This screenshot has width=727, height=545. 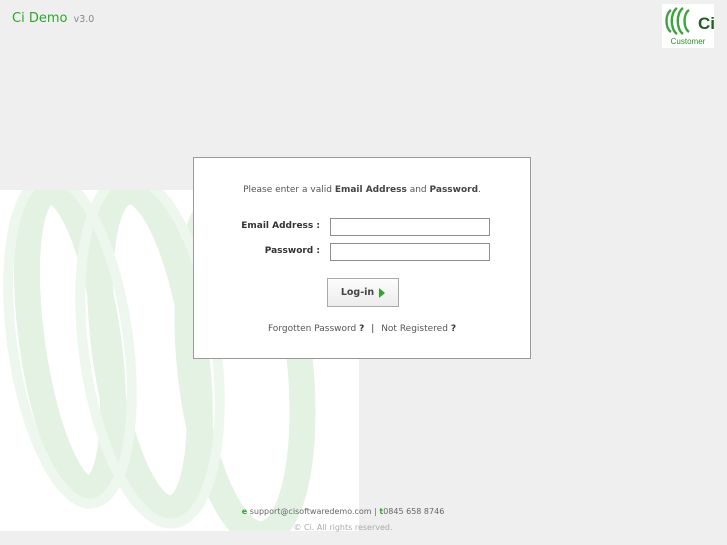 What do you see at coordinates (375, 511) in the screenshot?
I see `footer-pipe: |` at bounding box center [375, 511].